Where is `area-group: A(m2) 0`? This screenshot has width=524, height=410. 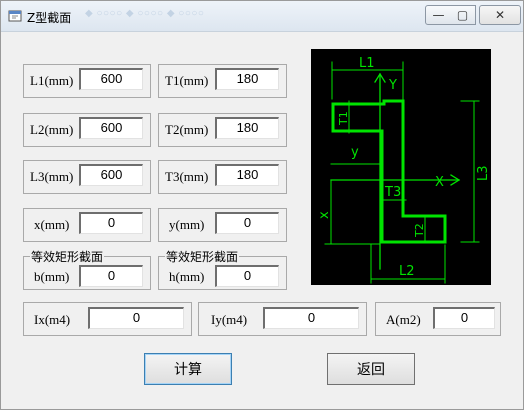 area-group: A(m2) 0 is located at coordinates (438, 319).